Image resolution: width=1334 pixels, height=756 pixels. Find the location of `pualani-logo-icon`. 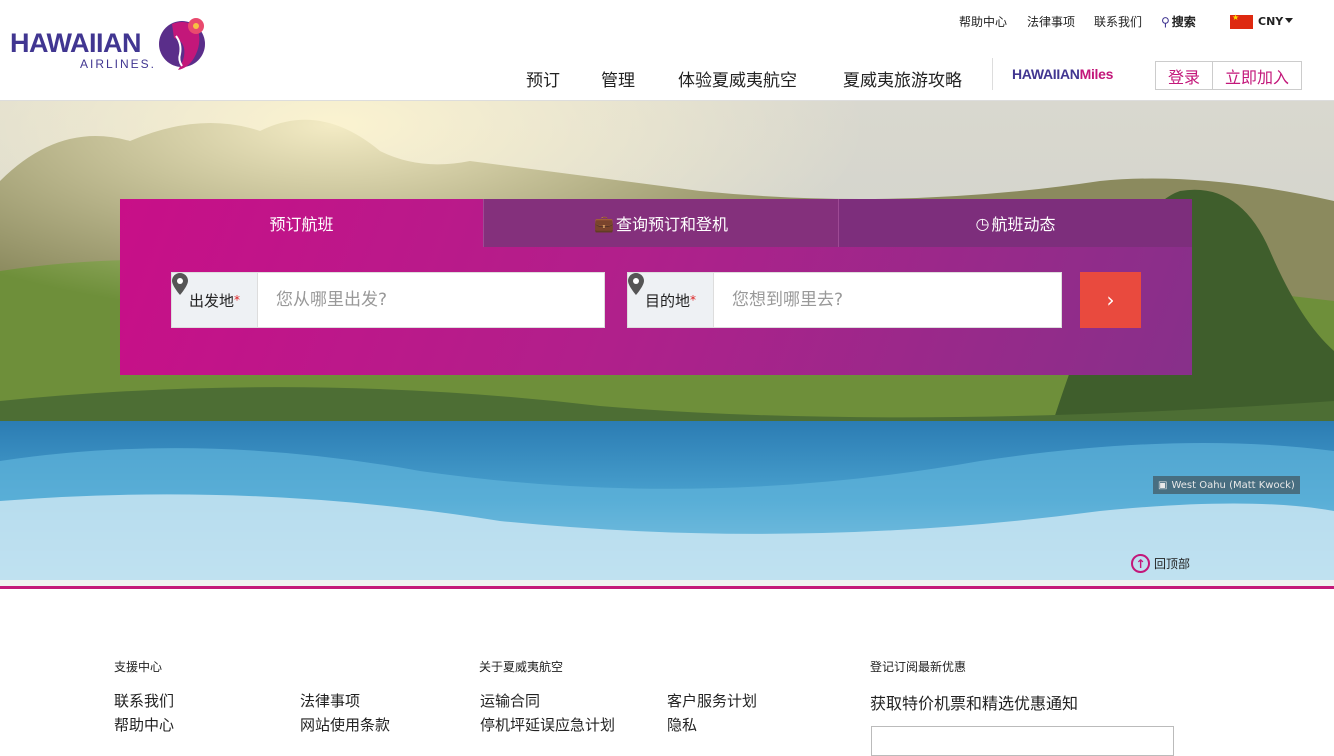

pualani-logo-icon is located at coordinates (182, 44).